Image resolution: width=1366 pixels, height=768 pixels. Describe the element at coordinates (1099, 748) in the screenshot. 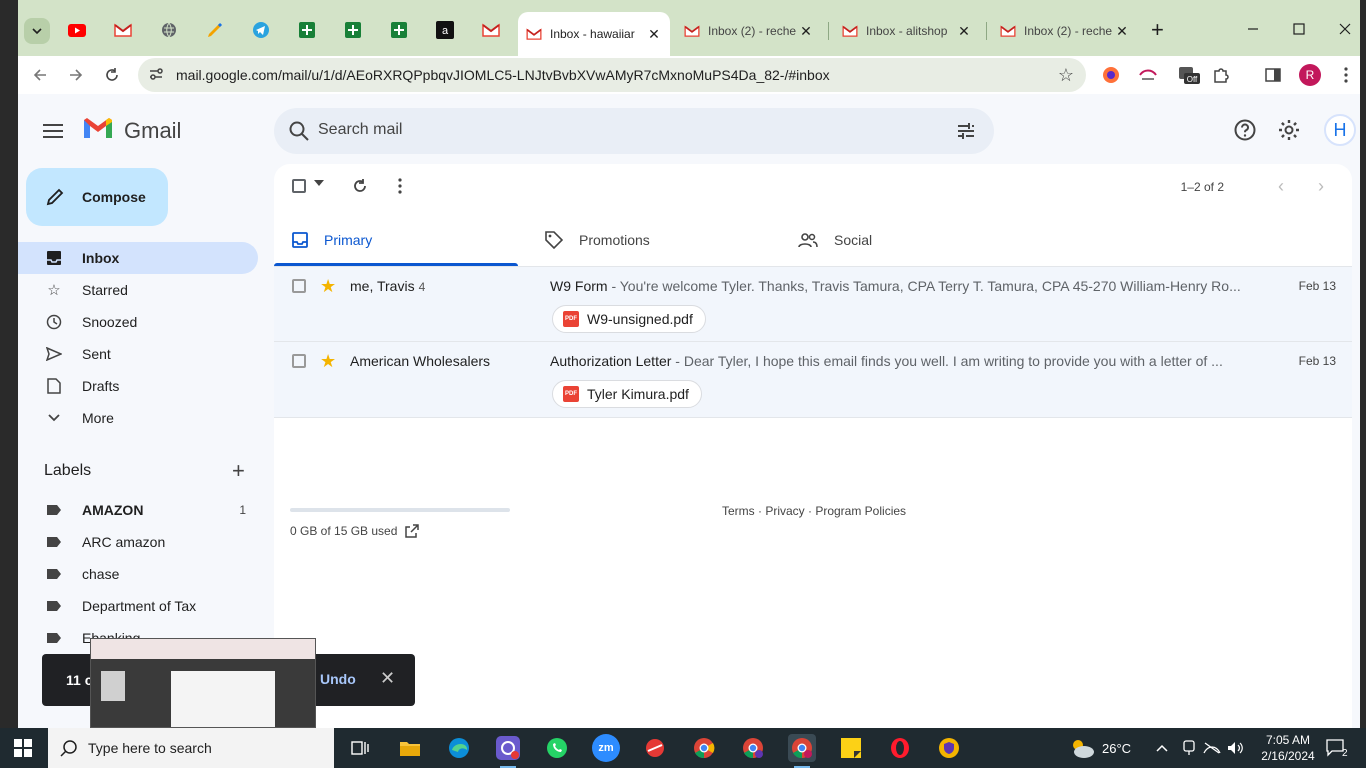

I see `weather-widget: 26°C` at that location.